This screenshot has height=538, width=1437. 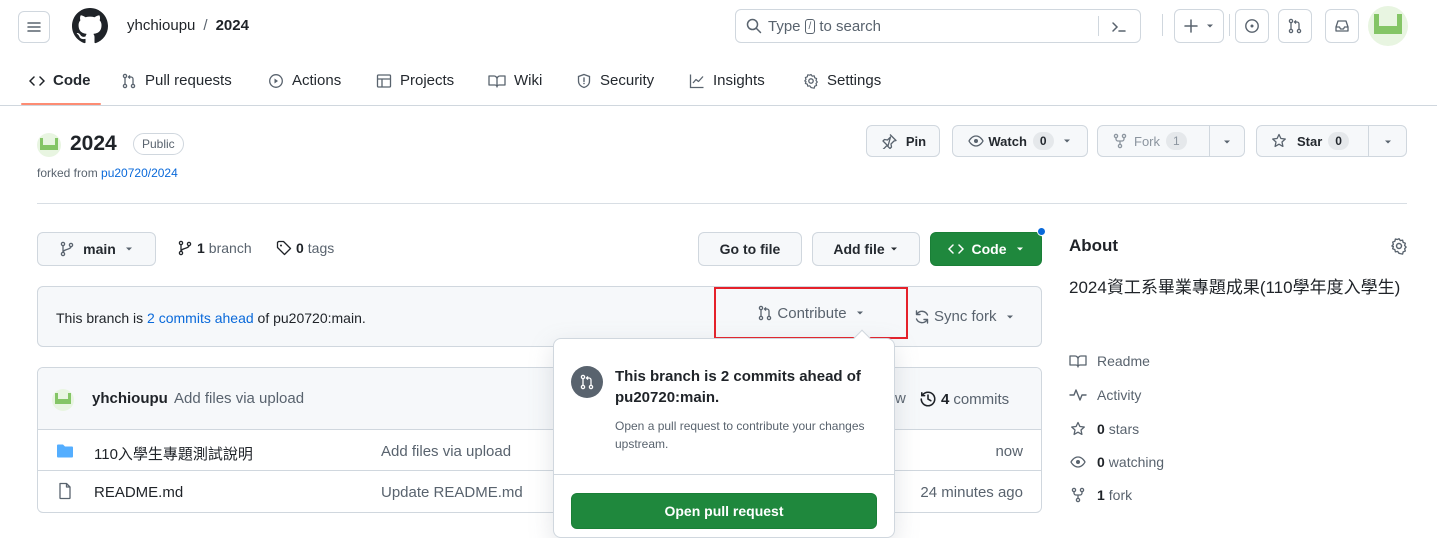 I want to click on hamburger-menu-button, so click(x=34, y=27).